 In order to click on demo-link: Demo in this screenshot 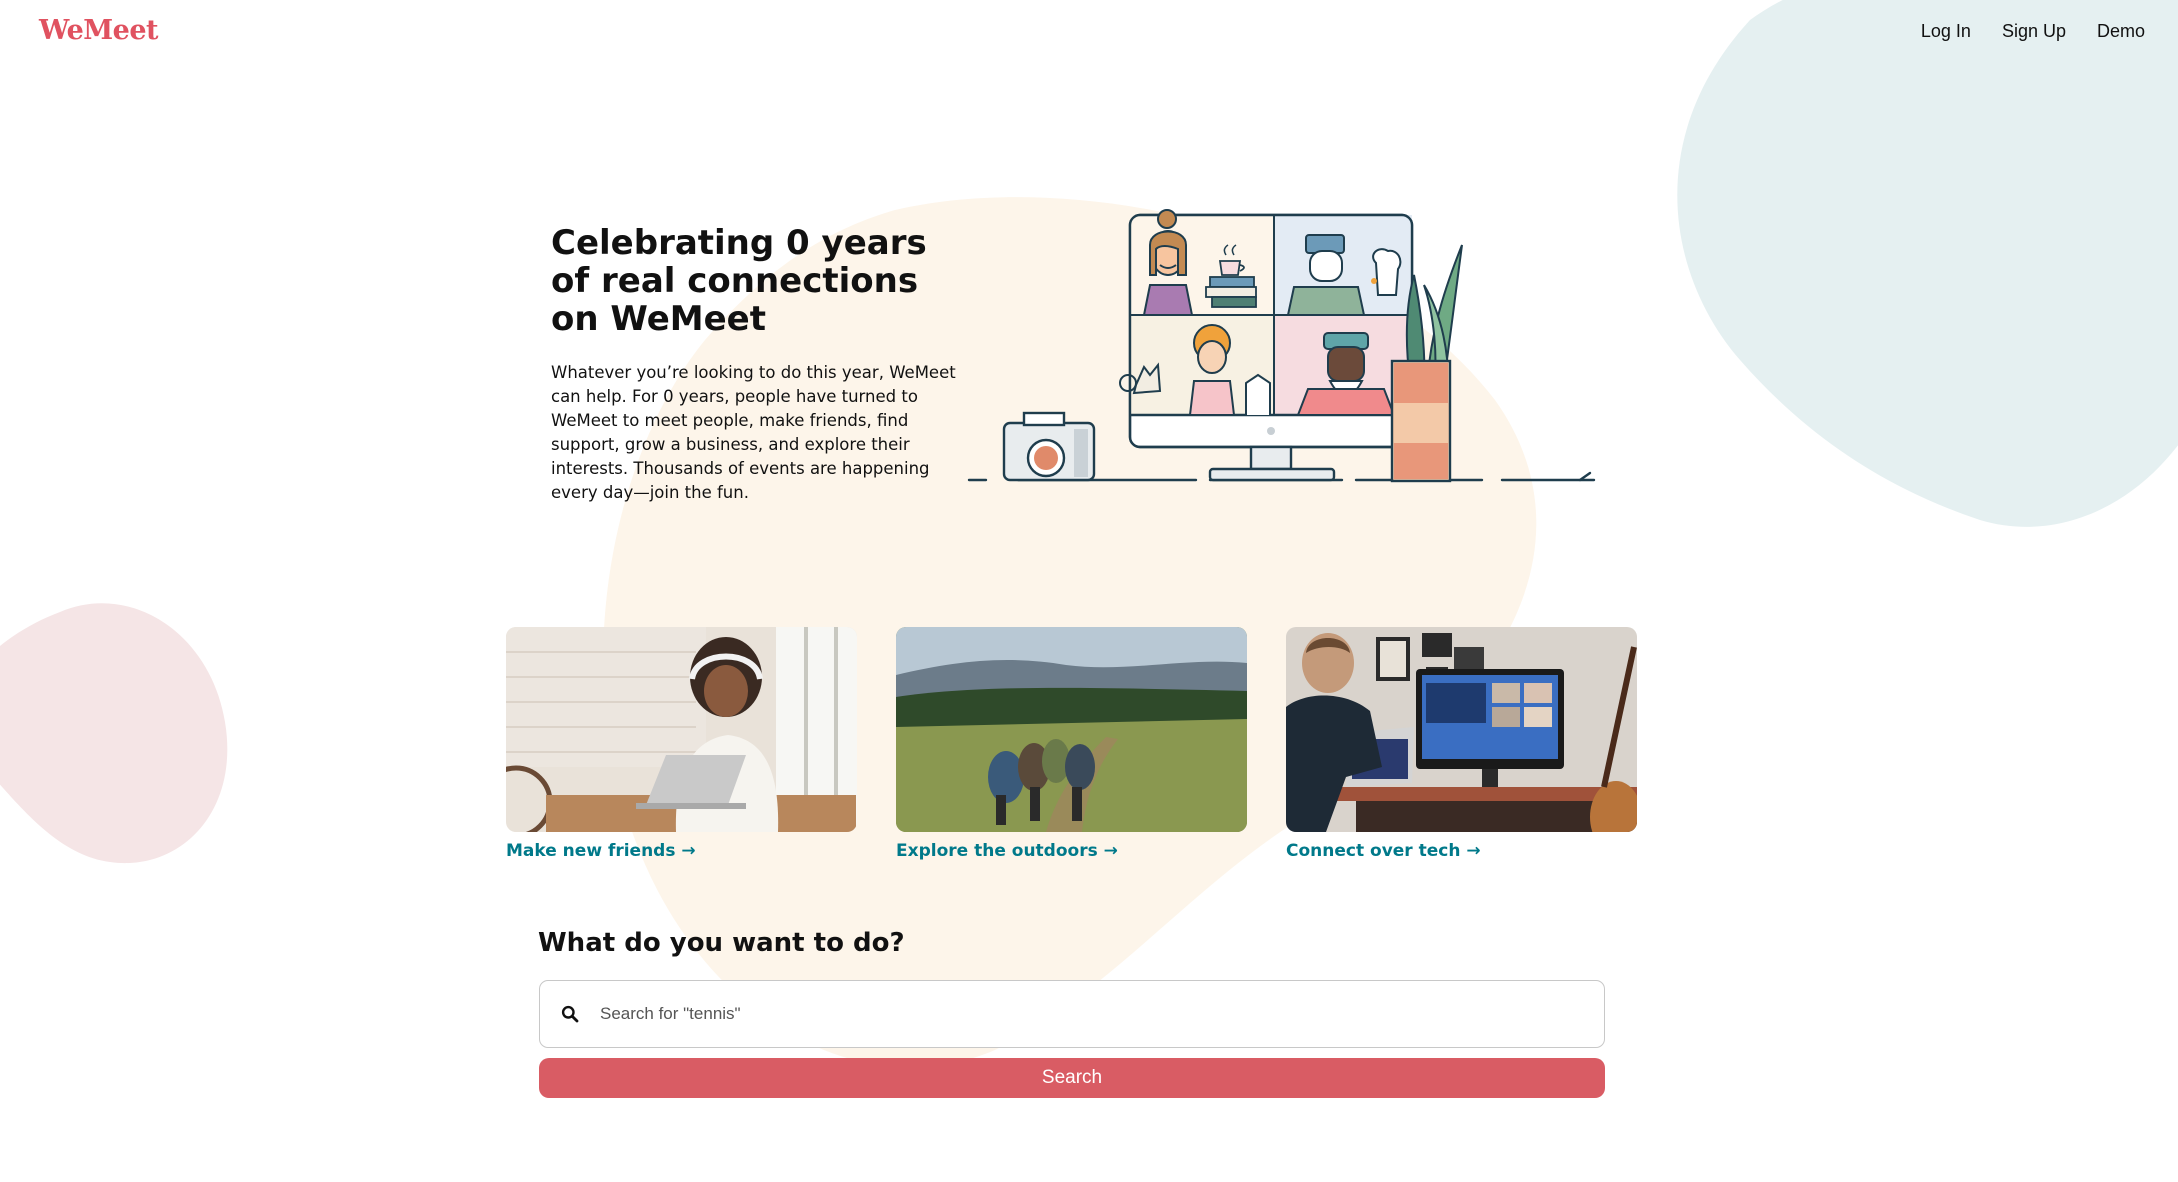, I will do `click(2121, 31)`.